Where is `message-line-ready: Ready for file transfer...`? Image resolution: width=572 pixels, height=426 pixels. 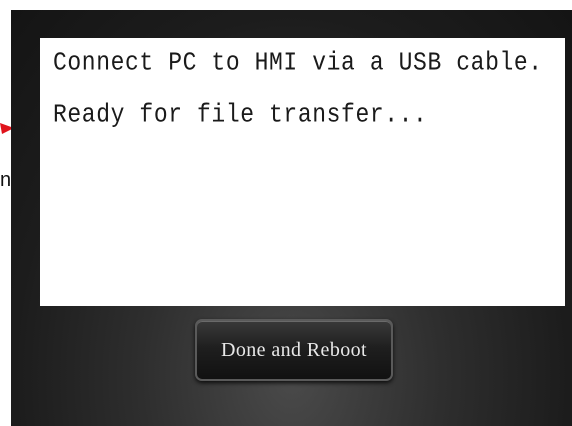 message-line-ready: Ready for file transfer... is located at coordinates (240, 115).